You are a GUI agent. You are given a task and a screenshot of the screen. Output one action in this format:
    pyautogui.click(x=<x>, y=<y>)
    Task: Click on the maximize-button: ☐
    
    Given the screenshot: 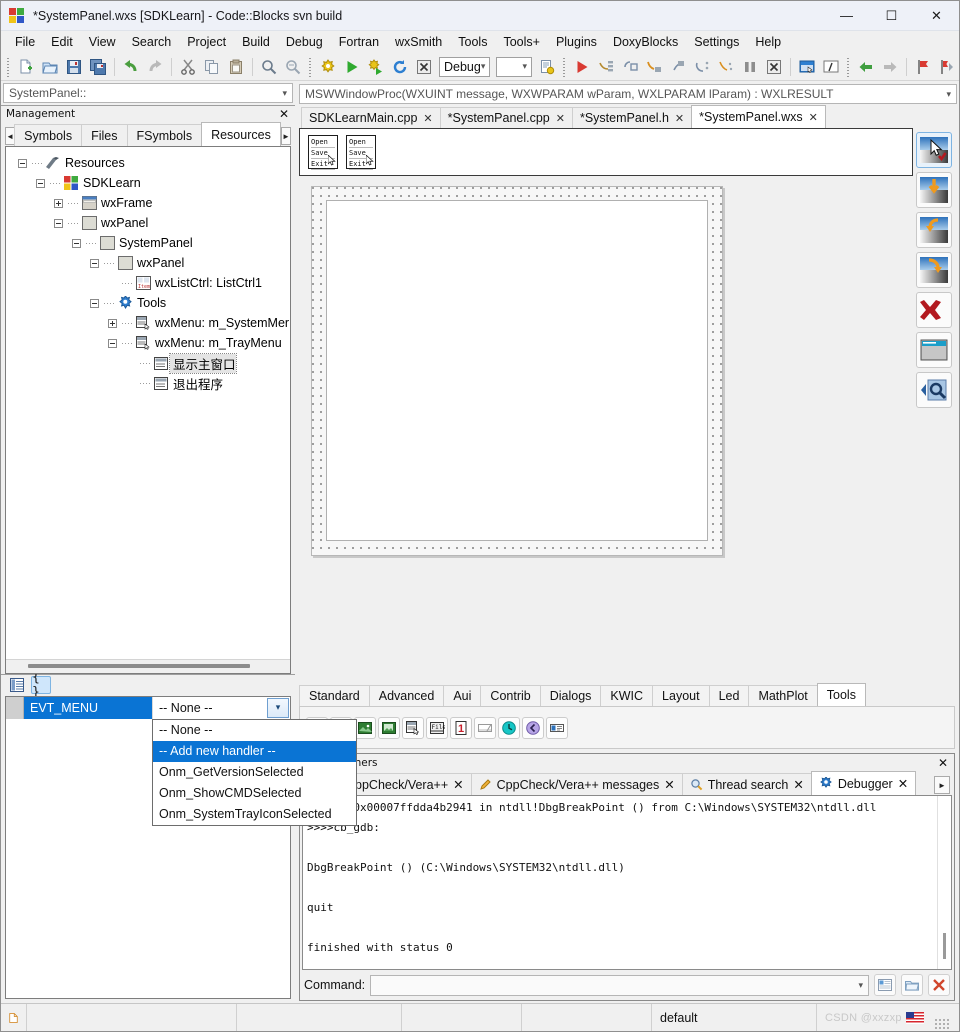 What is the action you would take?
    pyautogui.click(x=891, y=16)
    